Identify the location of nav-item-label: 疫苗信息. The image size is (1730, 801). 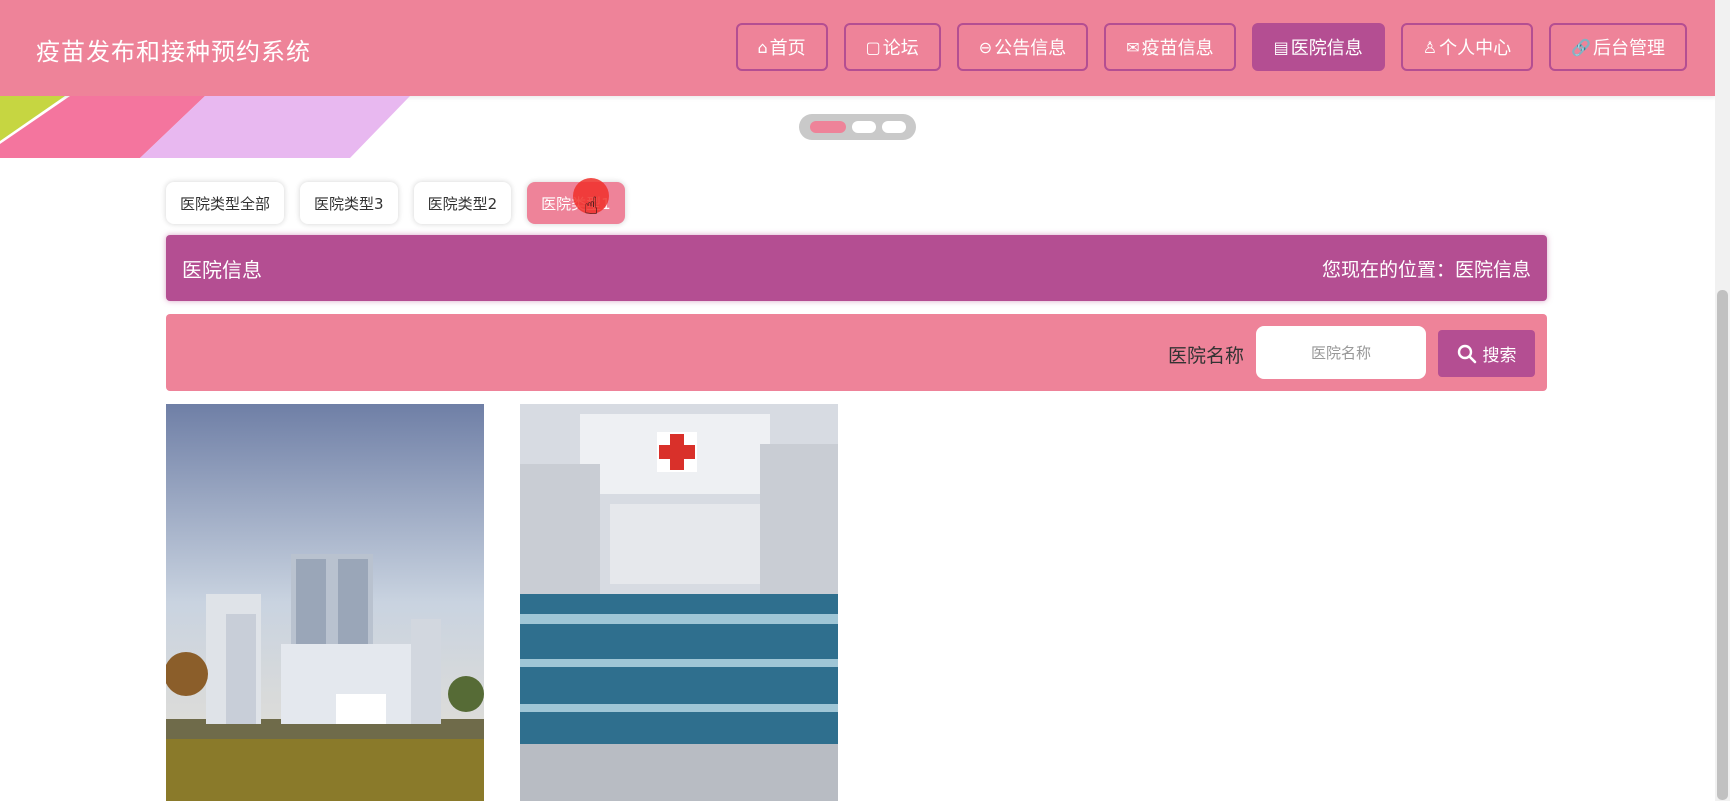
(1177, 48).